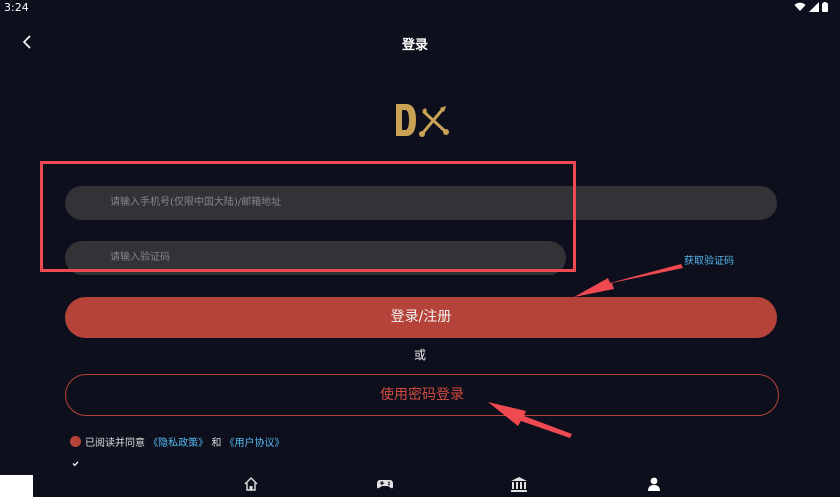 The image size is (840, 497). I want to click on nav-profile, so click(654, 484).